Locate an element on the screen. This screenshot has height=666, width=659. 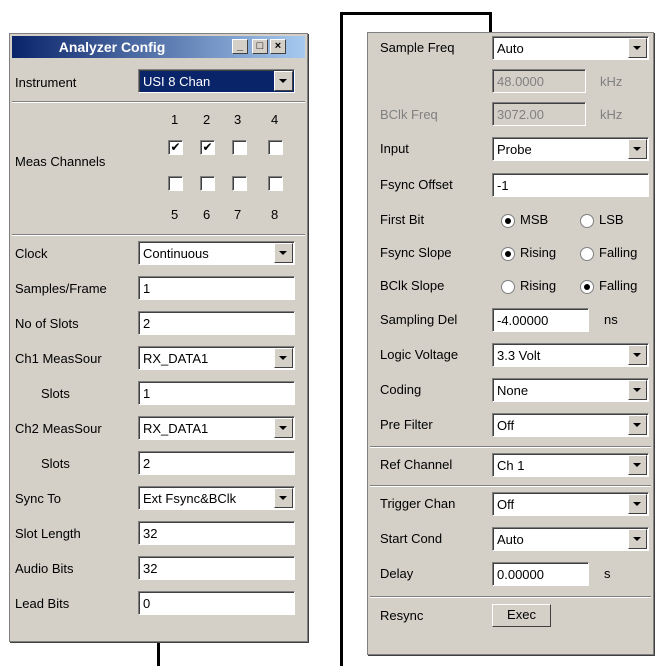
ch2-slots-value: 2 is located at coordinates (147, 463).